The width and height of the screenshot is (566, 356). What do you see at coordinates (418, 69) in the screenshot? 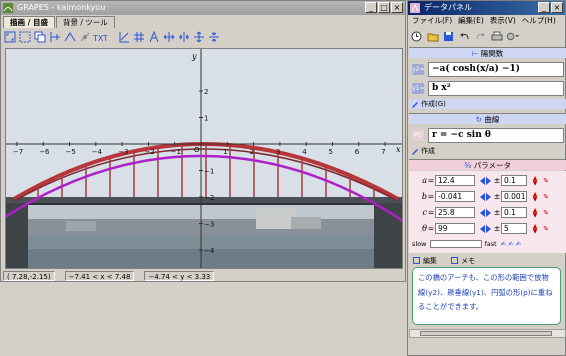
I see `function-badge-y2: y2=` at bounding box center [418, 69].